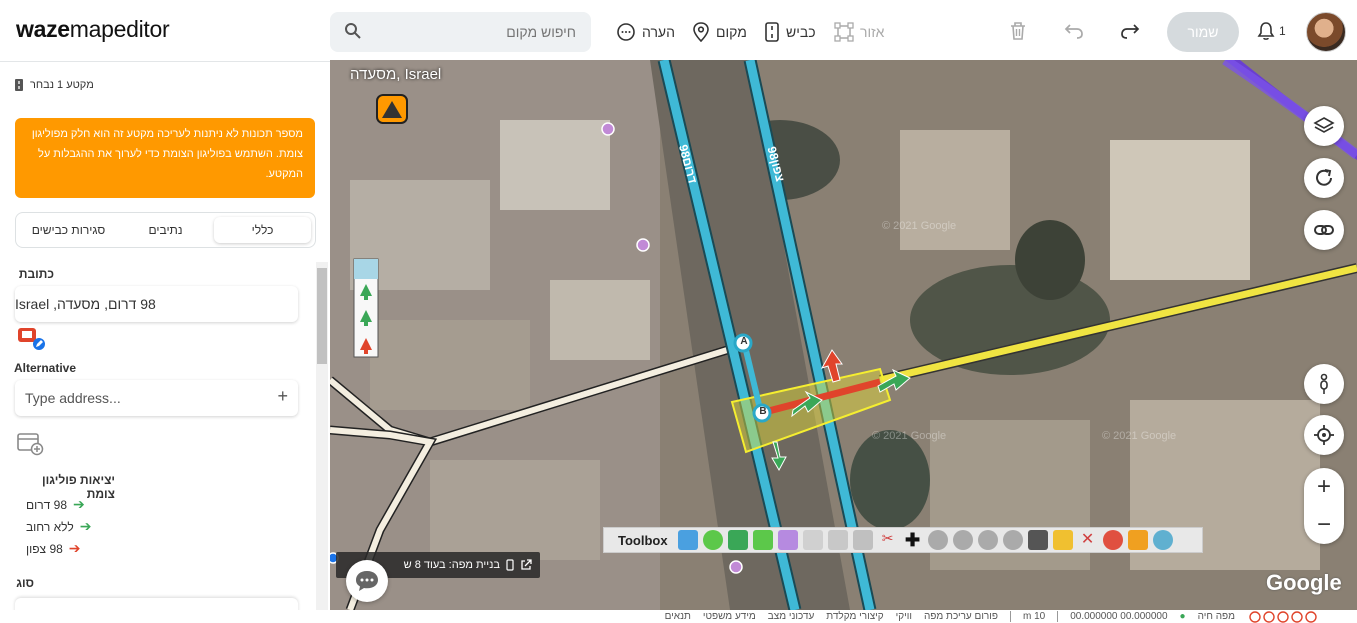 This screenshot has width=1357, height=623. Describe the element at coordinates (322, 436) in the screenshot. I see `sidebar-scrollbar` at that location.